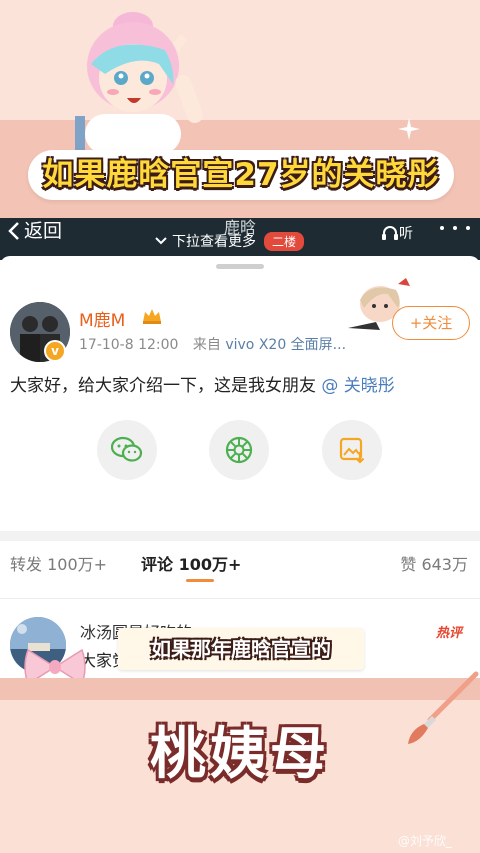  I want to click on verified-badge: v, so click(55, 351).